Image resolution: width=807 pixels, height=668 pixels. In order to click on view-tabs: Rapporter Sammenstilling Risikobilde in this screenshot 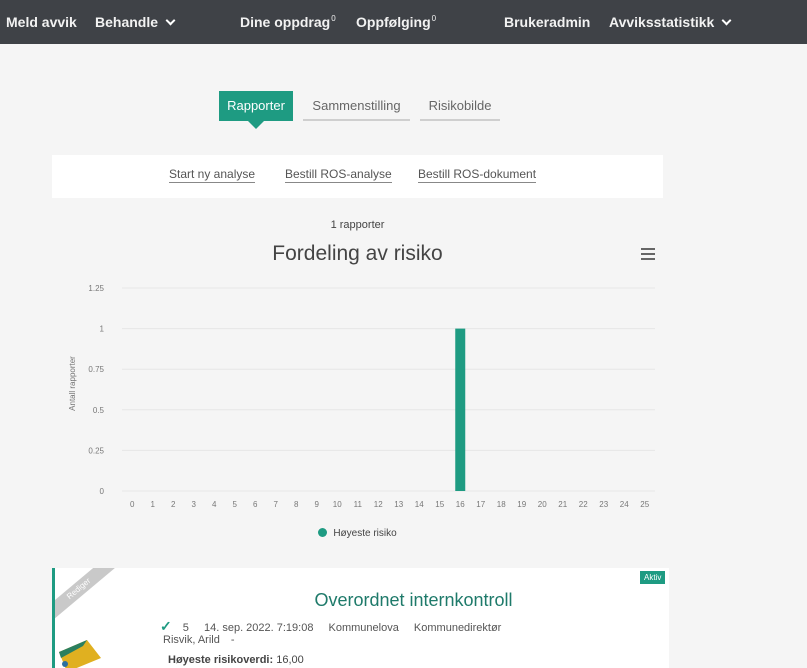, I will do `click(403, 111)`.